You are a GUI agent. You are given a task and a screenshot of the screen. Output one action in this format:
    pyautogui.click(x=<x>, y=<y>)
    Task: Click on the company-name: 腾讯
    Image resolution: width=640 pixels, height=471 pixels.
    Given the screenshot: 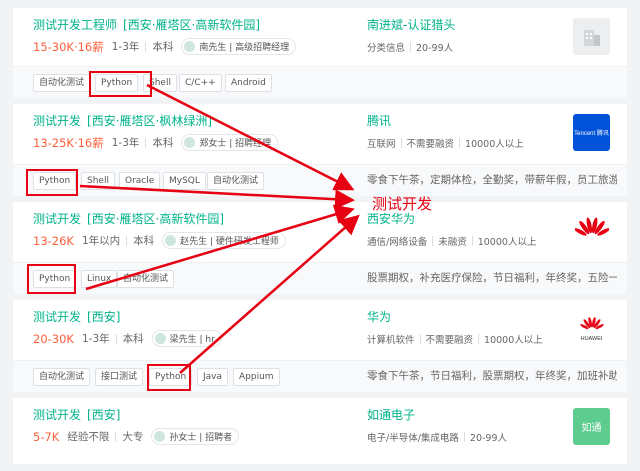 What is the action you would take?
    pyautogui.click(x=379, y=120)
    